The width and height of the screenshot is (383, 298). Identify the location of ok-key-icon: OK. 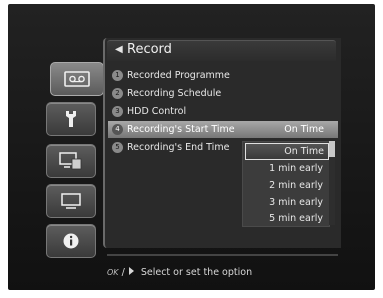
(113, 272).